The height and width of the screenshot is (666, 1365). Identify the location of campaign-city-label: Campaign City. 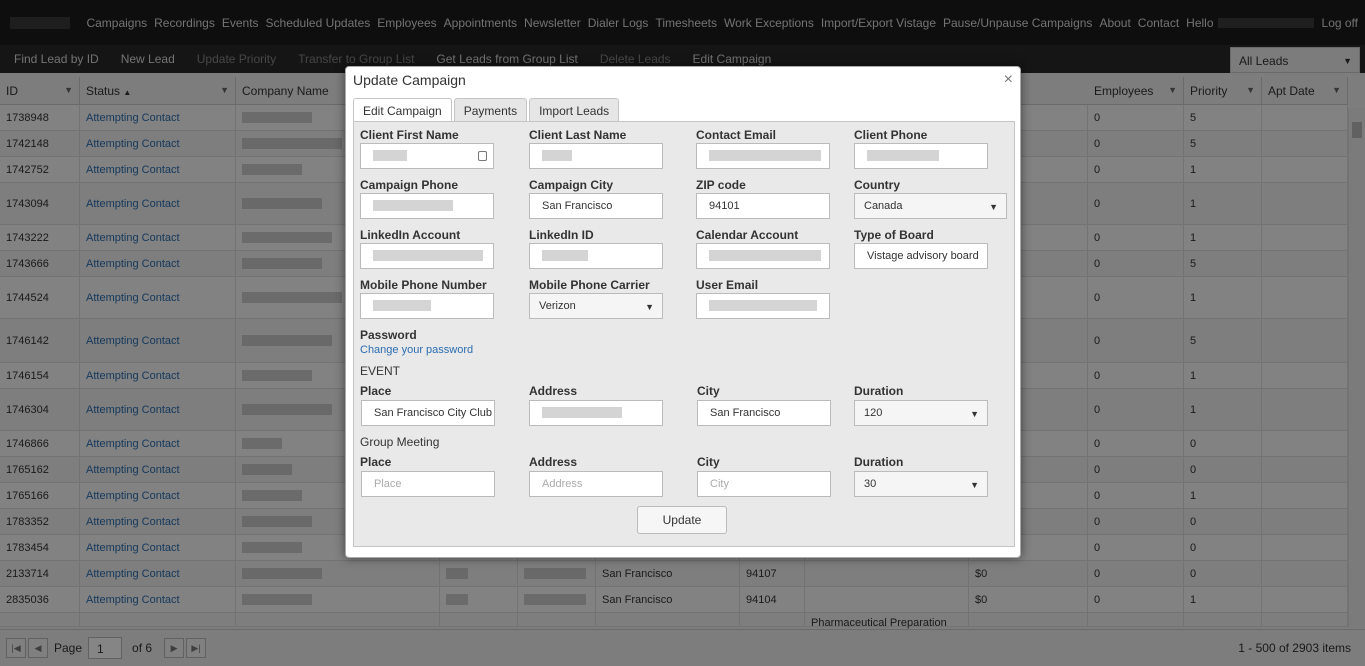
(571, 185).